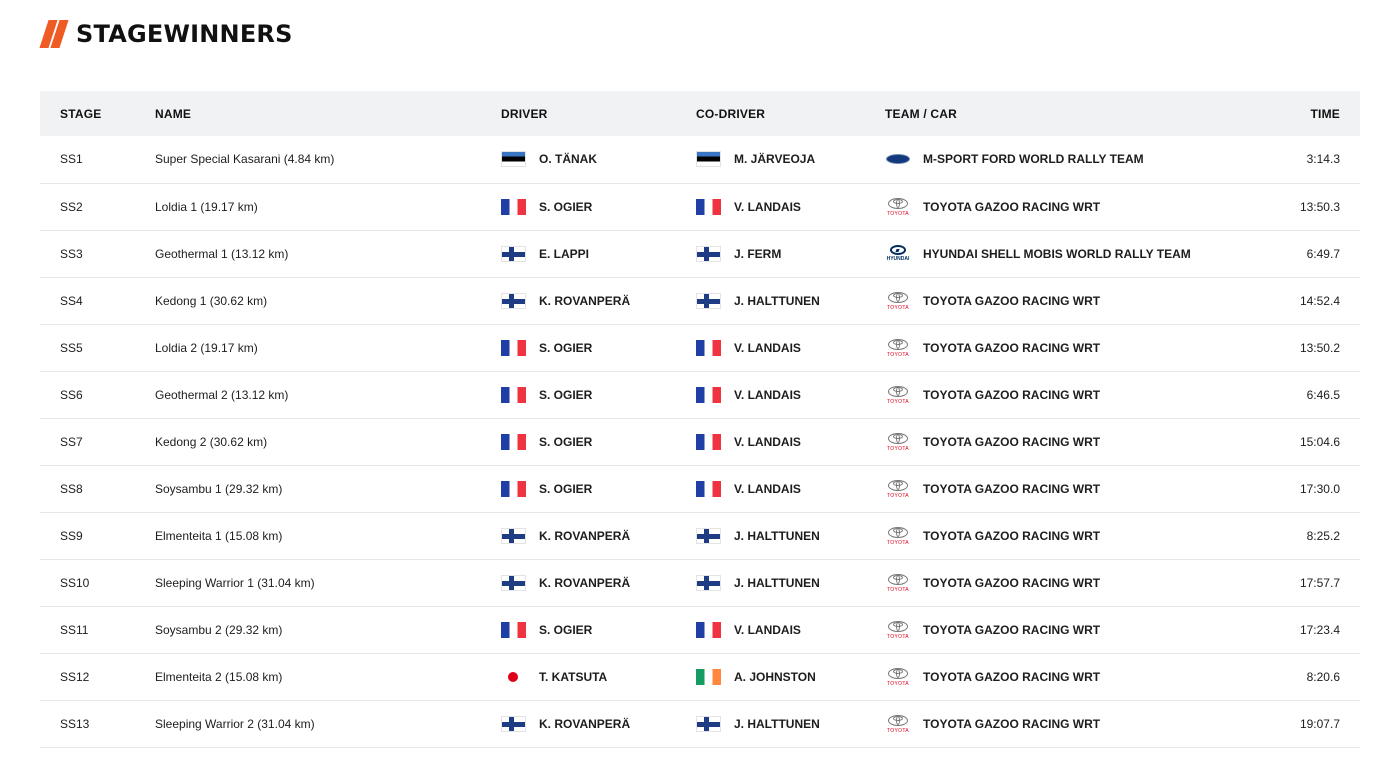 The width and height of the screenshot is (1399, 760). I want to click on stage-cell: SS13, so click(97, 724).